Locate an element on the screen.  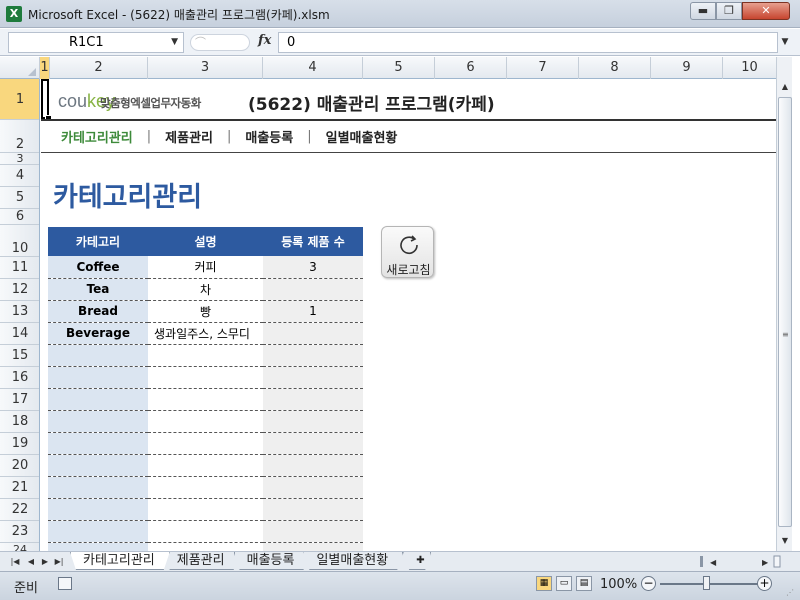
vertical-scrollbar: ▲ ≡ ▼ is located at coordinates (784, 304).